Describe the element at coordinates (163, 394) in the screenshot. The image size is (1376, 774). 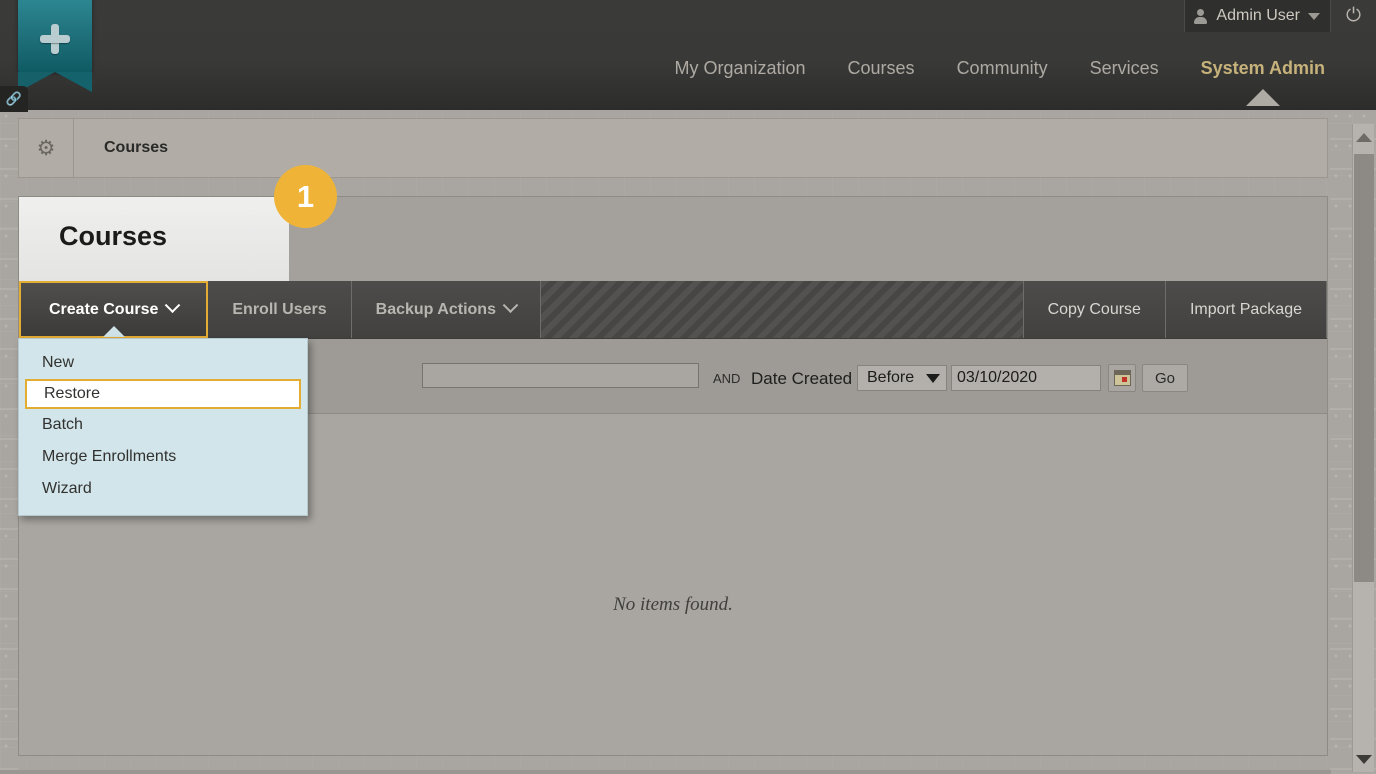
I see `dropdown-item-restore: Restore` at that location.